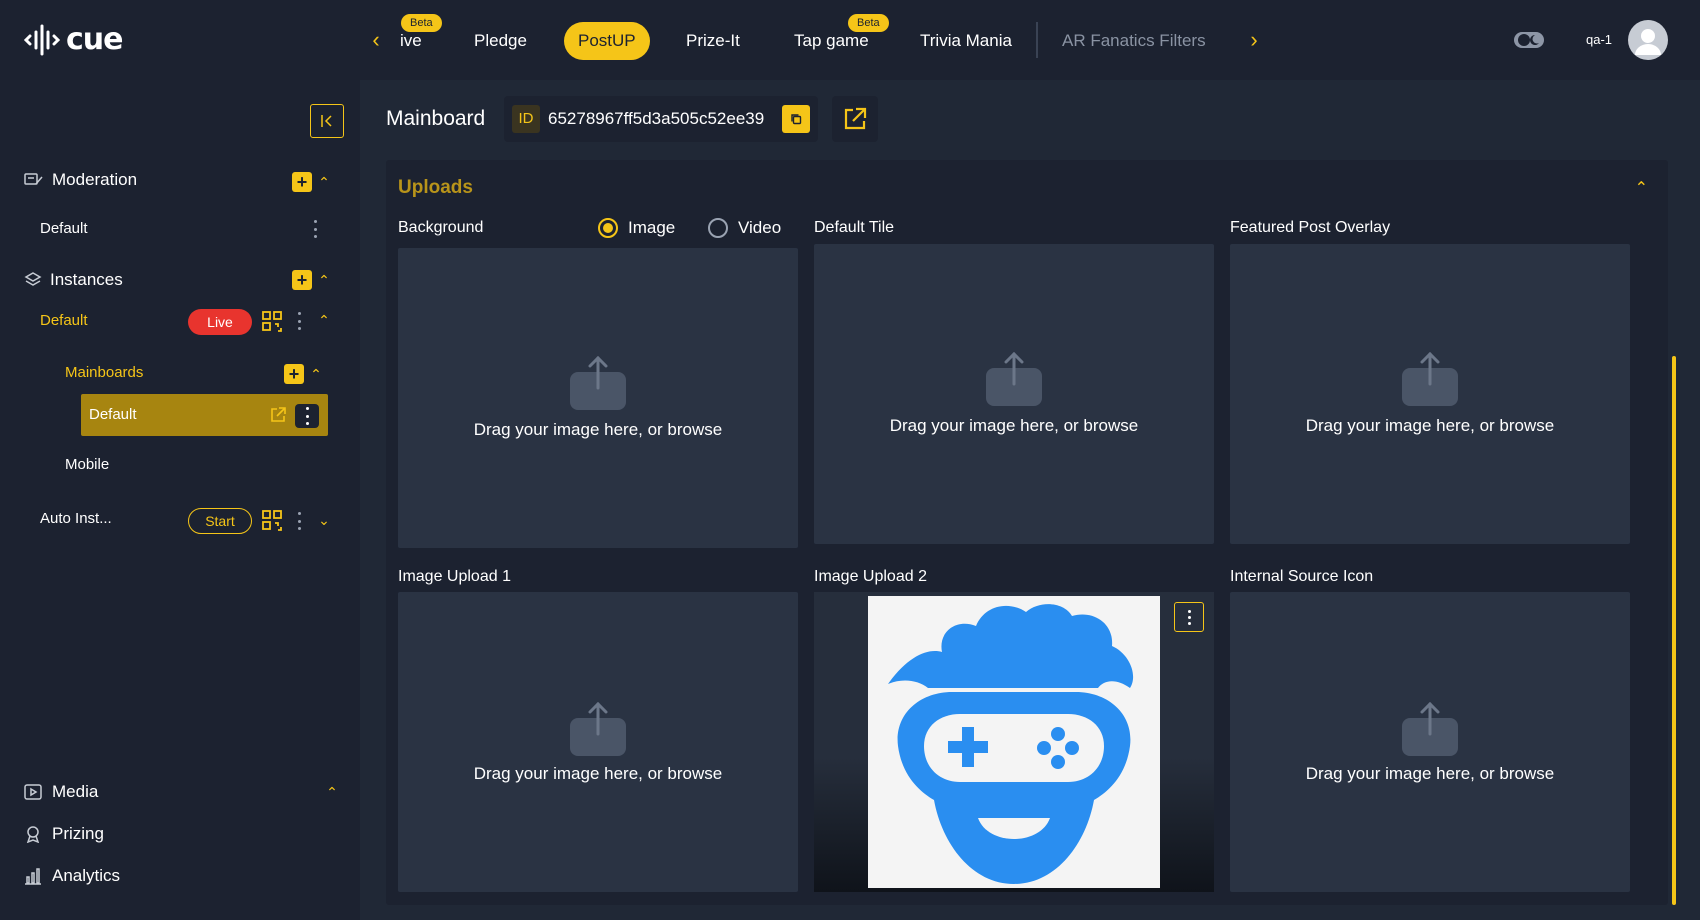 This screenshot has width=1700, height=920. Describe the element at coordinates (204, 415) in the screenshot. I see `sidebar-item-mainboard-default: Default` at that location.